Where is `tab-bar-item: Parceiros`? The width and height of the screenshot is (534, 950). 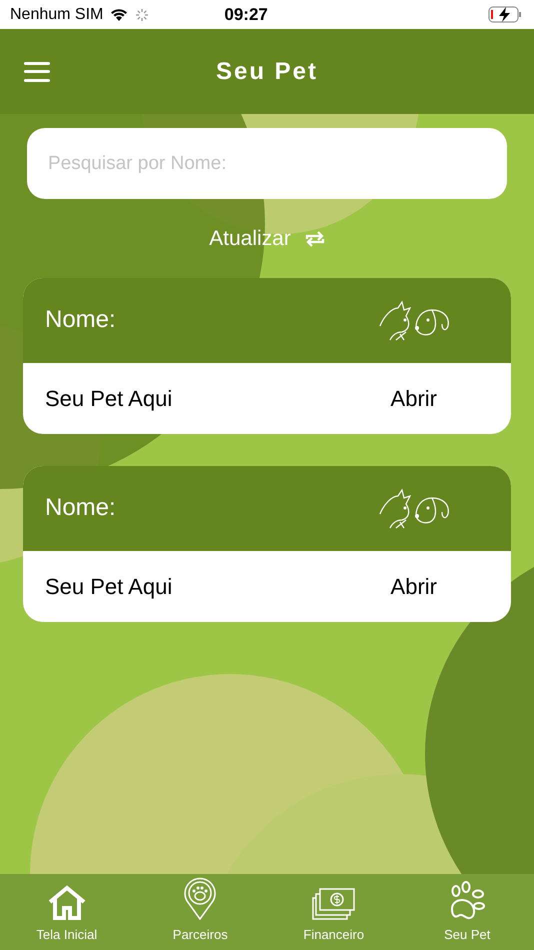
tab-bar-item: Parceiros is located at coordinates (200, 912).